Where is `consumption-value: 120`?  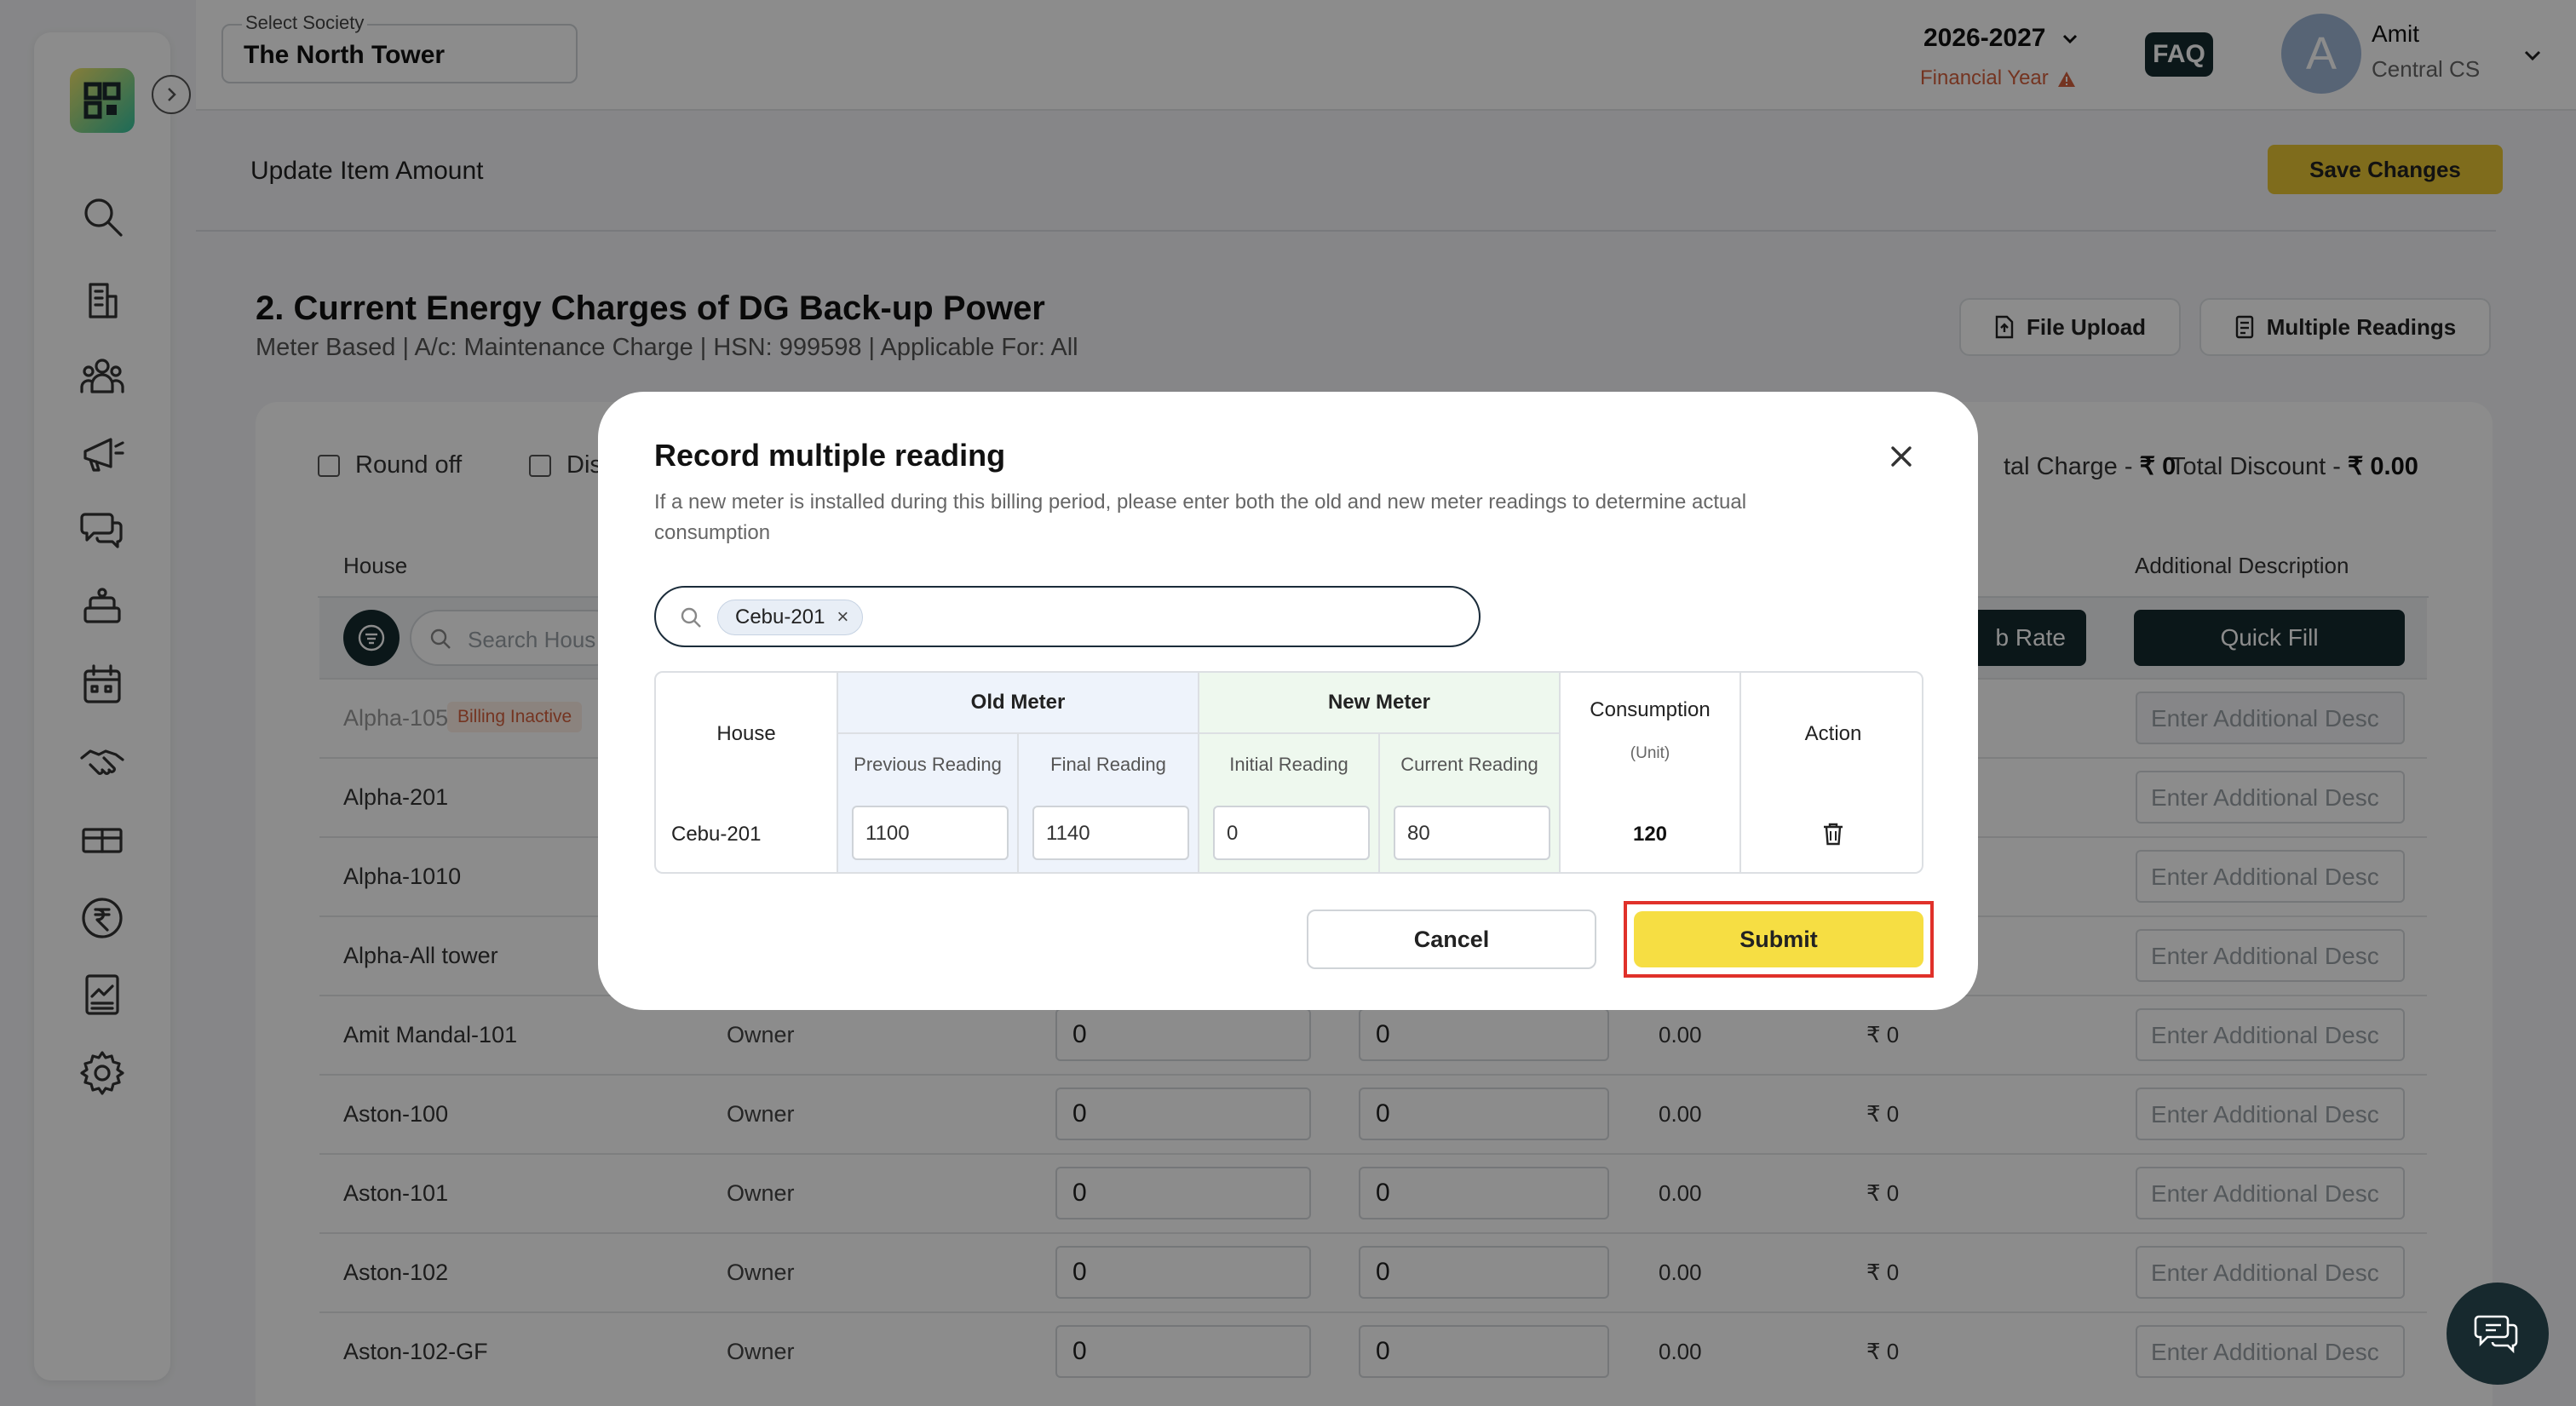
consumption-value: 120 is located at coordinates (1650, 834).